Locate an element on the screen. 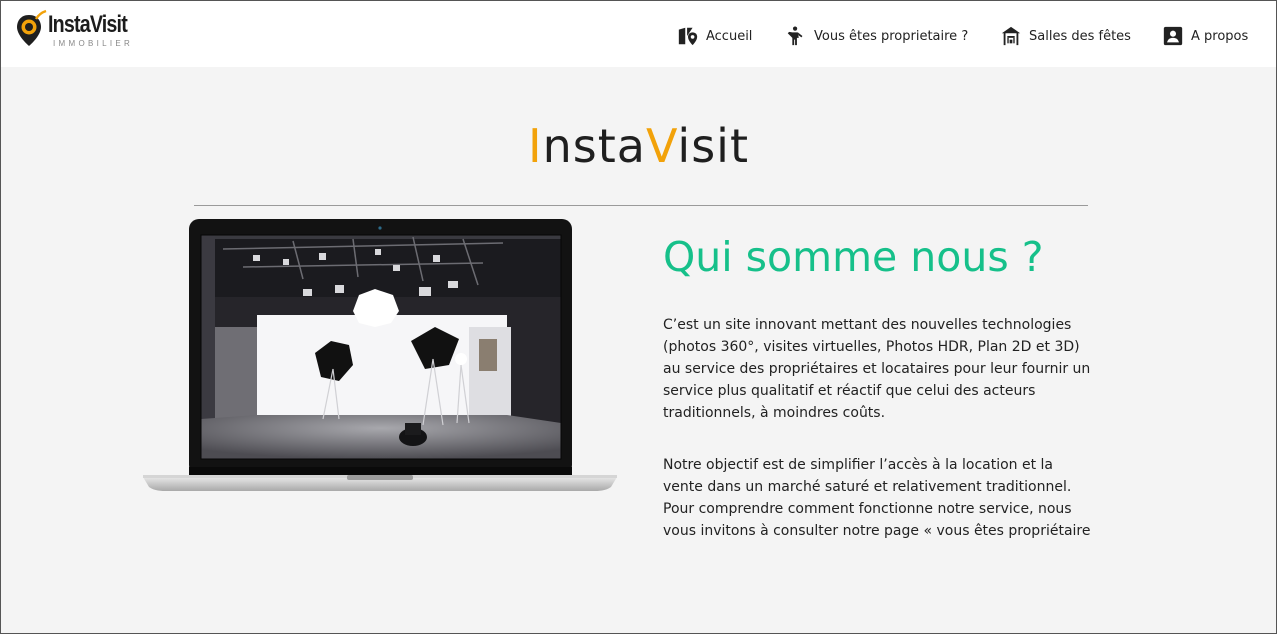 This screenshot has height=634, width=1277. brand-letter-v: V is located at coordinates (661, 146).